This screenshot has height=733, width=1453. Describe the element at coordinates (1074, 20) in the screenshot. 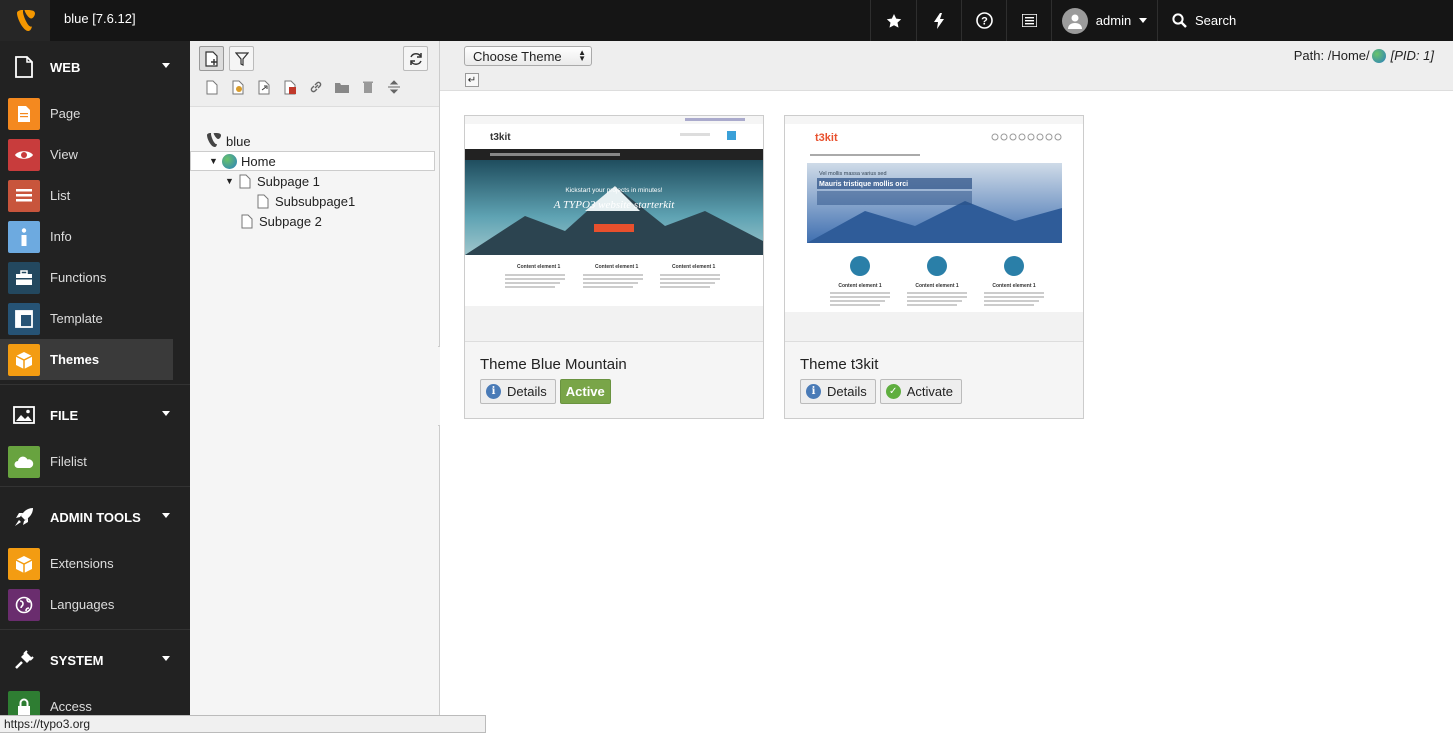

I see `avatar` at that location.